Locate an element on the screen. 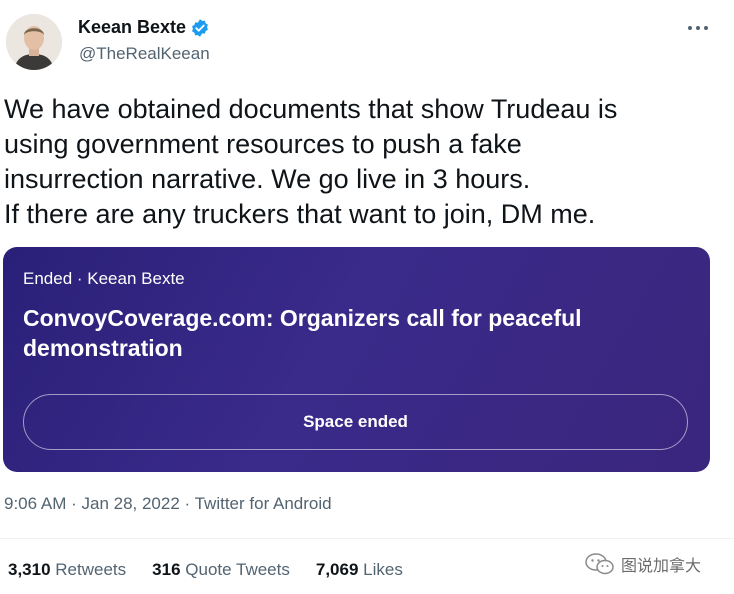 The height and width of the screenshot is (594, 734). more-options-icon is located at coordinates (698, 28).